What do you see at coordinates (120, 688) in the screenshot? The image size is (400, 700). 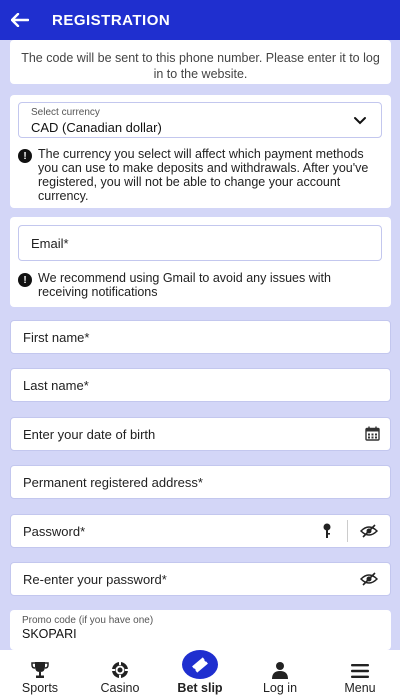 I see `nav-casino-label: Casino` at bounding box center [120, 688].